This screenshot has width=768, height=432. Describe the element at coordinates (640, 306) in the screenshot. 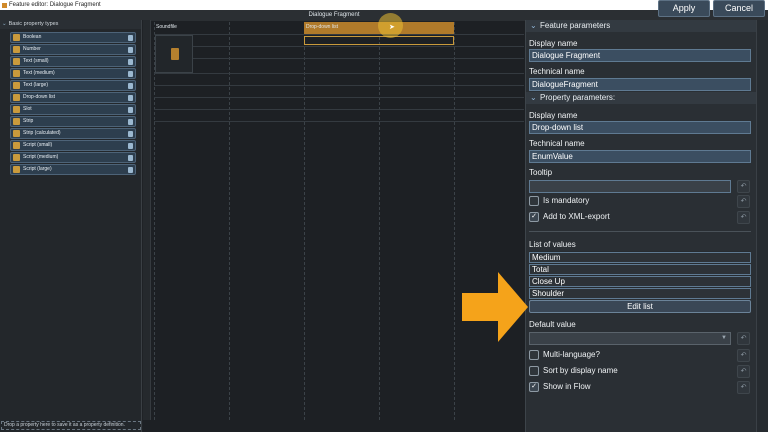

I see `edit-list-button: Edit list` at that location.